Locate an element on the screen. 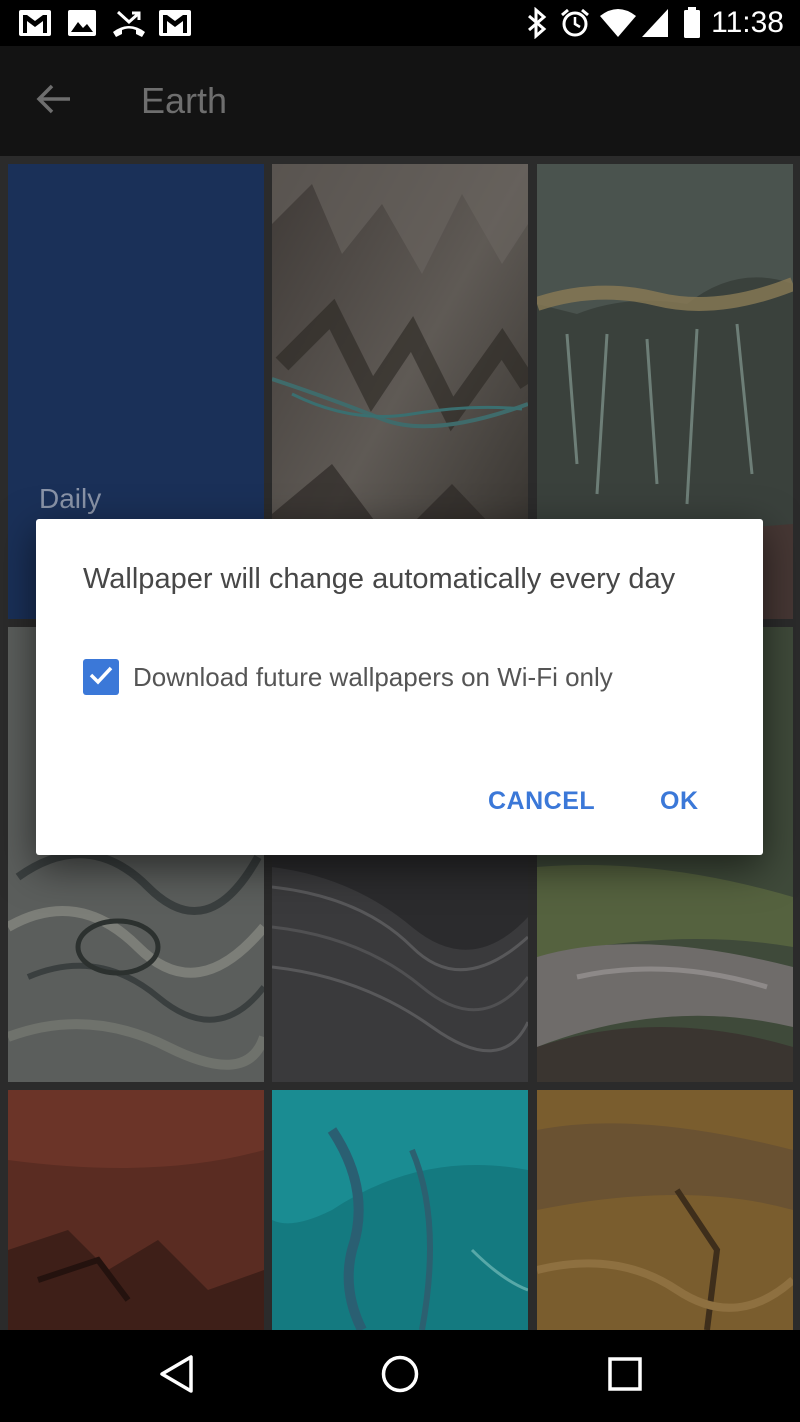 This screenshot has width=800, height=1422. wifi-only-option: Download future wallpapers on Wi-Fi only is located at coordinates (348, 677).